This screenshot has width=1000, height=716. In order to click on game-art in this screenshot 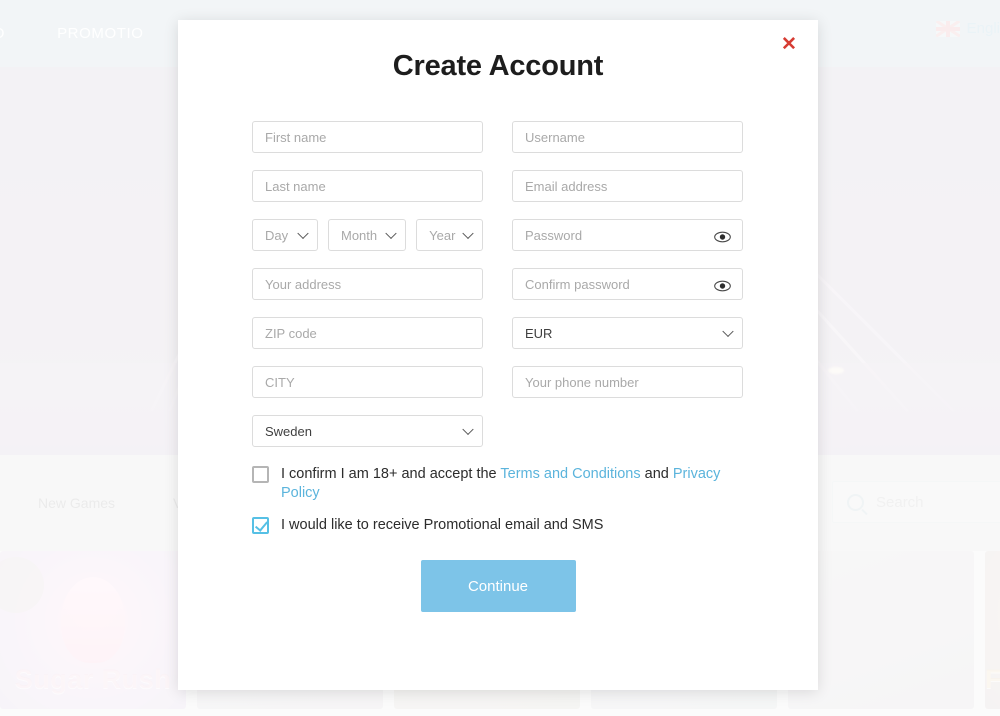, I will do `click(93, 620)`.